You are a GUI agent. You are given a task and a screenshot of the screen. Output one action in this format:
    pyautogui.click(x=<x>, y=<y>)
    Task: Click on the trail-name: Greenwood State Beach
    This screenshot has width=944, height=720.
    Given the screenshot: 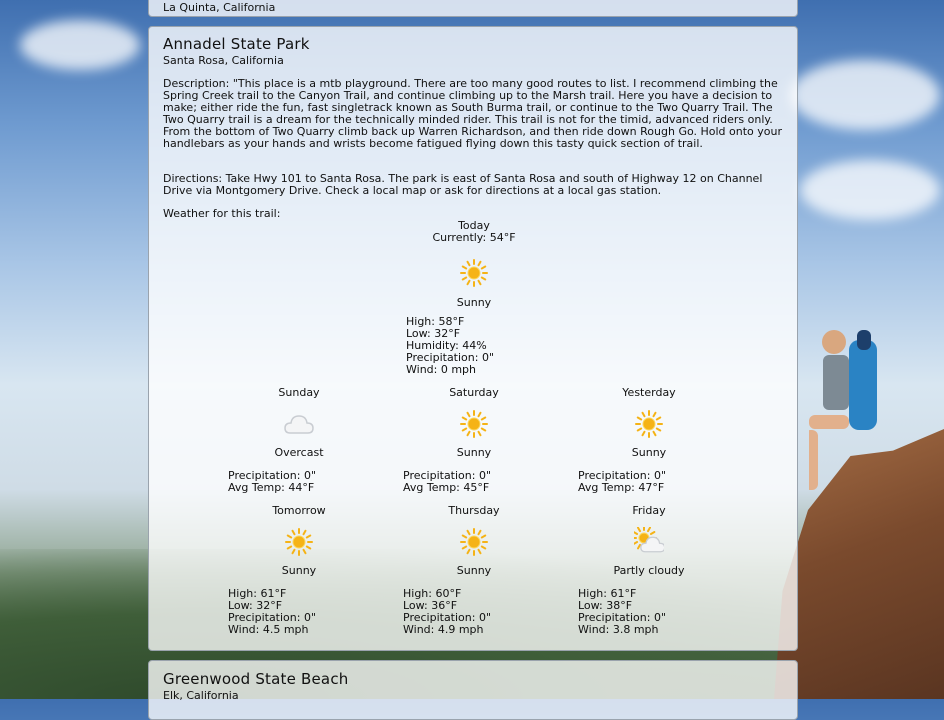 What is the action you would take?
    pyautogui.click(x=255, y=679)
    